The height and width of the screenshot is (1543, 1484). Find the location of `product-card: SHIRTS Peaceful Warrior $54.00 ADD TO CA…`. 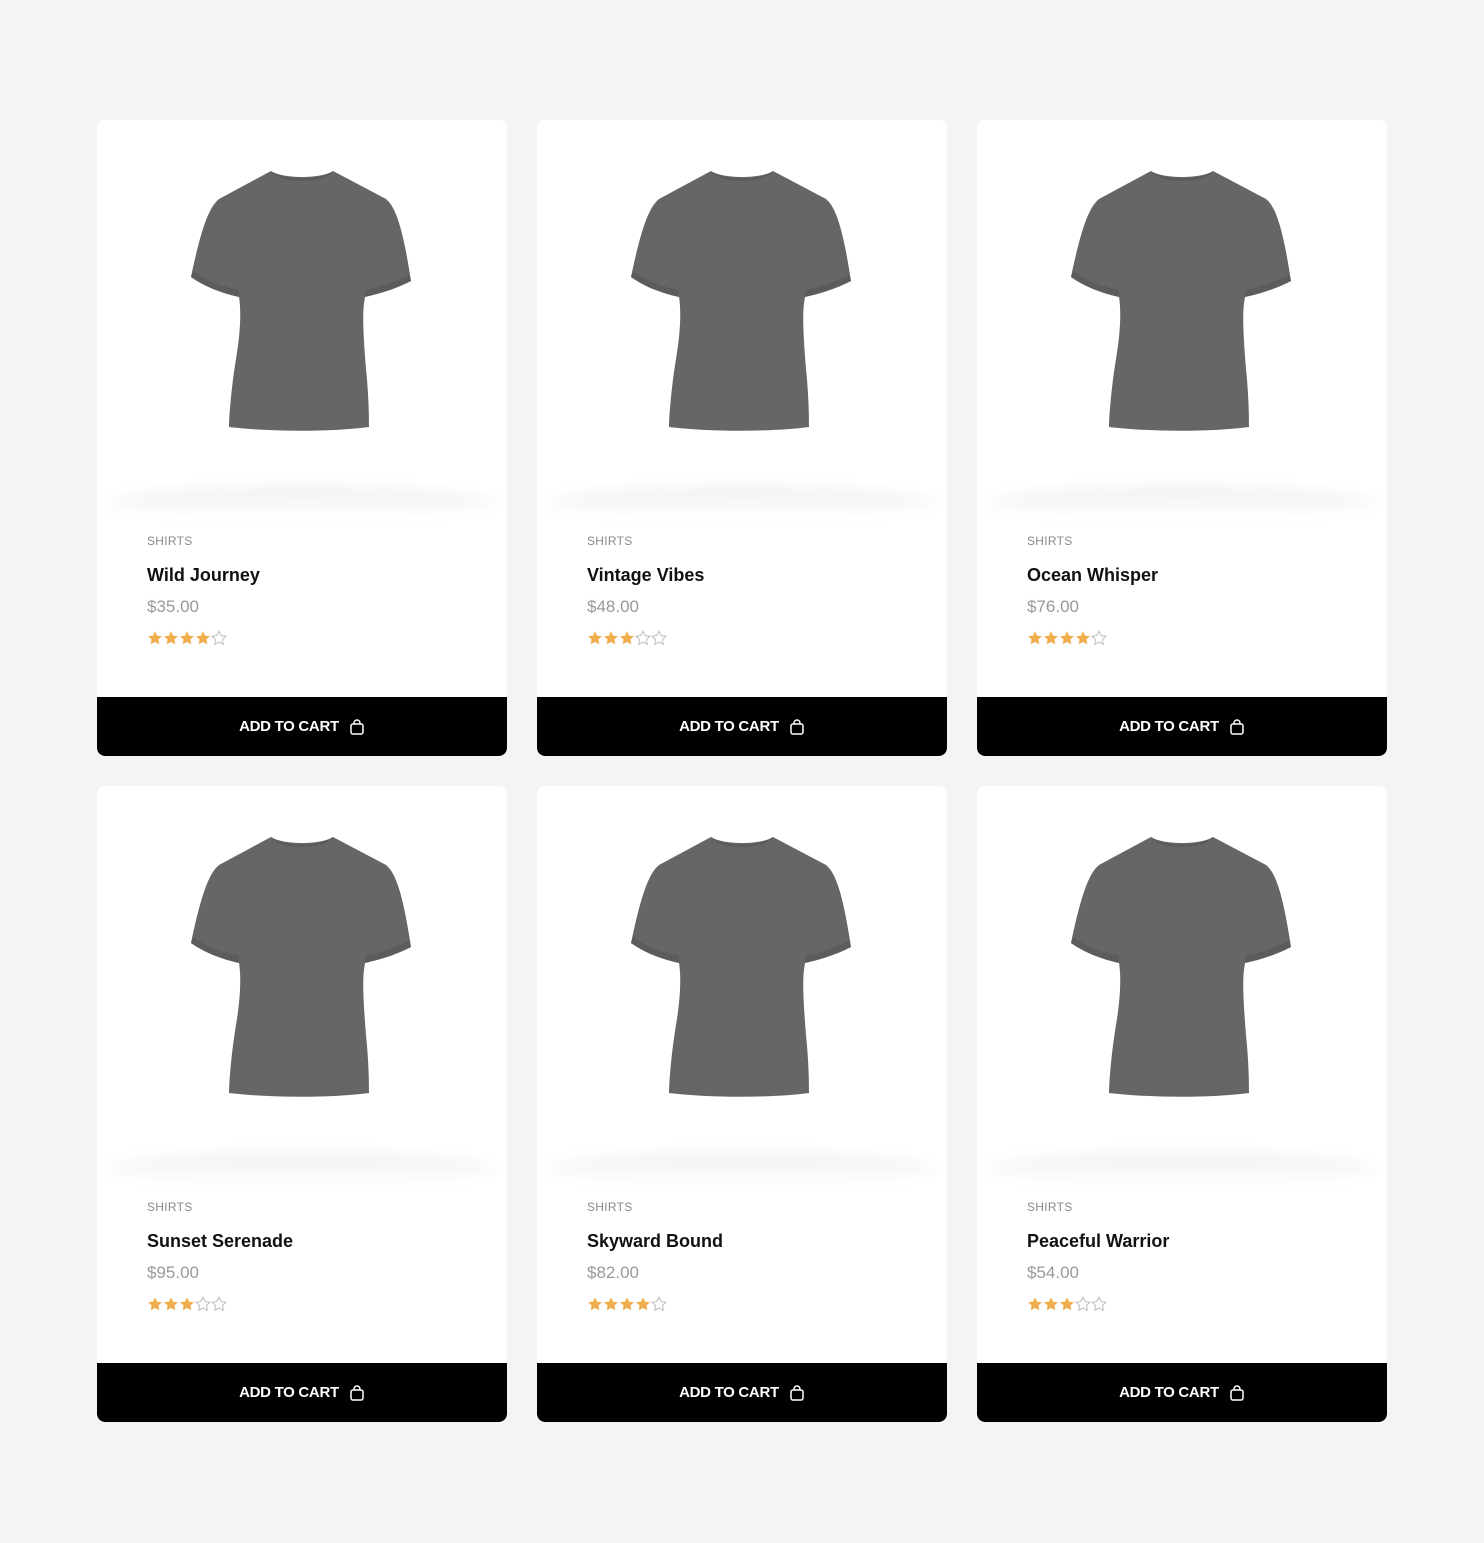

product-card: SHIRTS Peaceful Warrior $54.00 ADD TO CA… is located at coordinates (1182, 1104).